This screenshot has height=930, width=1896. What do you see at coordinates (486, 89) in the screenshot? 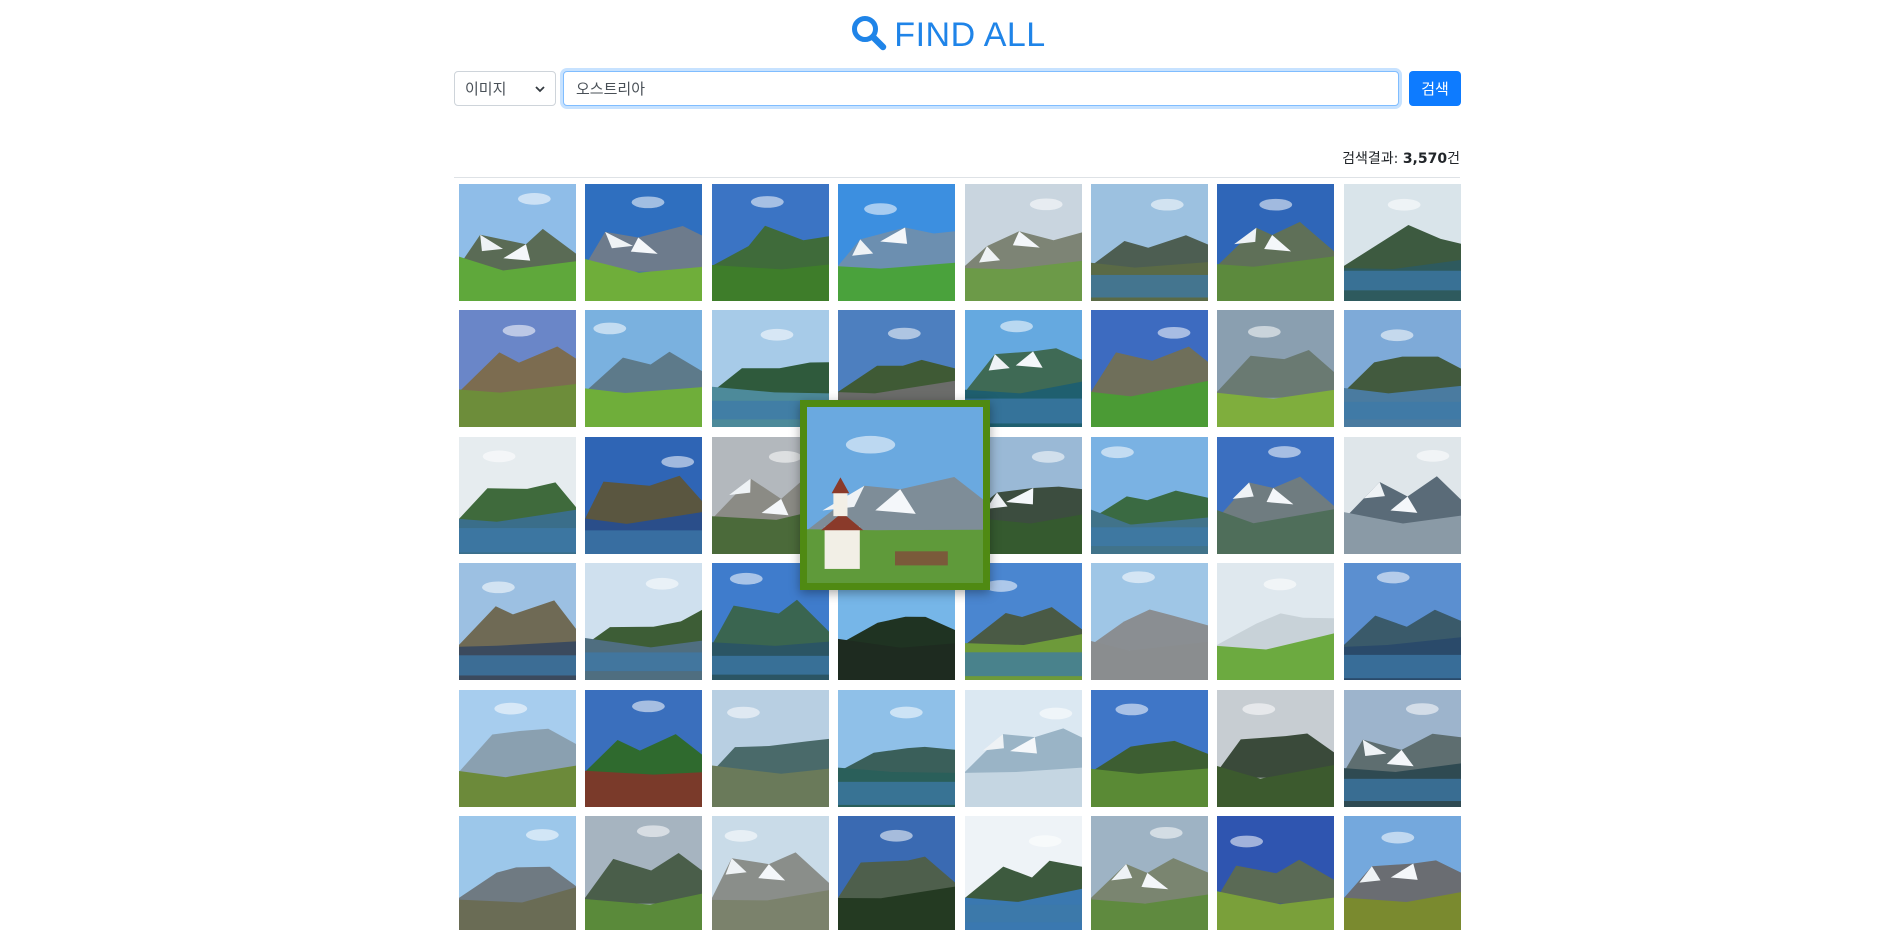
I see `search-type-value: 이미지` at bounding box center [486, 89].